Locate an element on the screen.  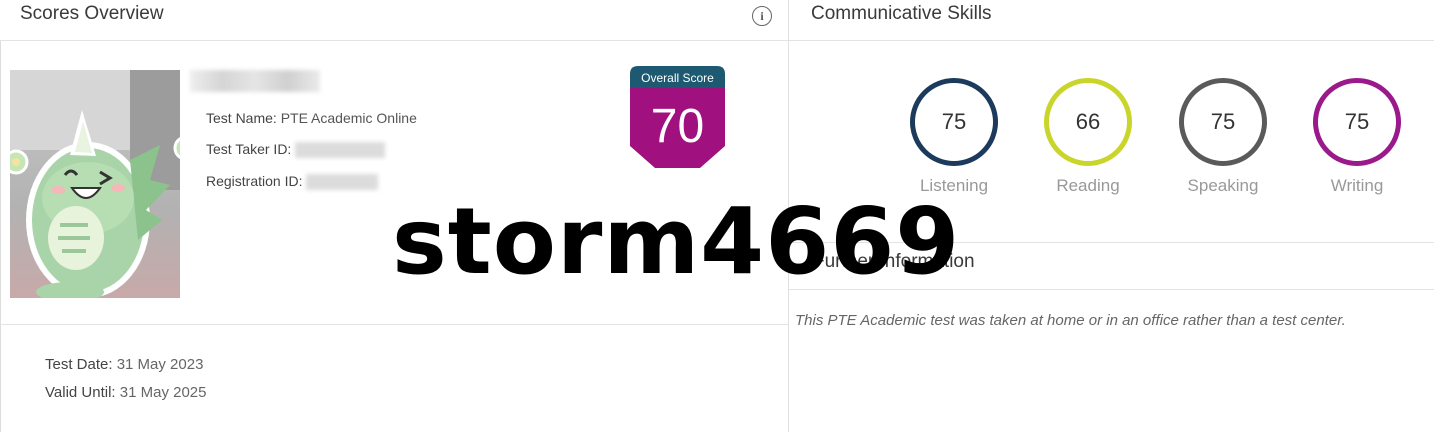
skill-listening: 75 Listening is located at coordinates (954, 137).